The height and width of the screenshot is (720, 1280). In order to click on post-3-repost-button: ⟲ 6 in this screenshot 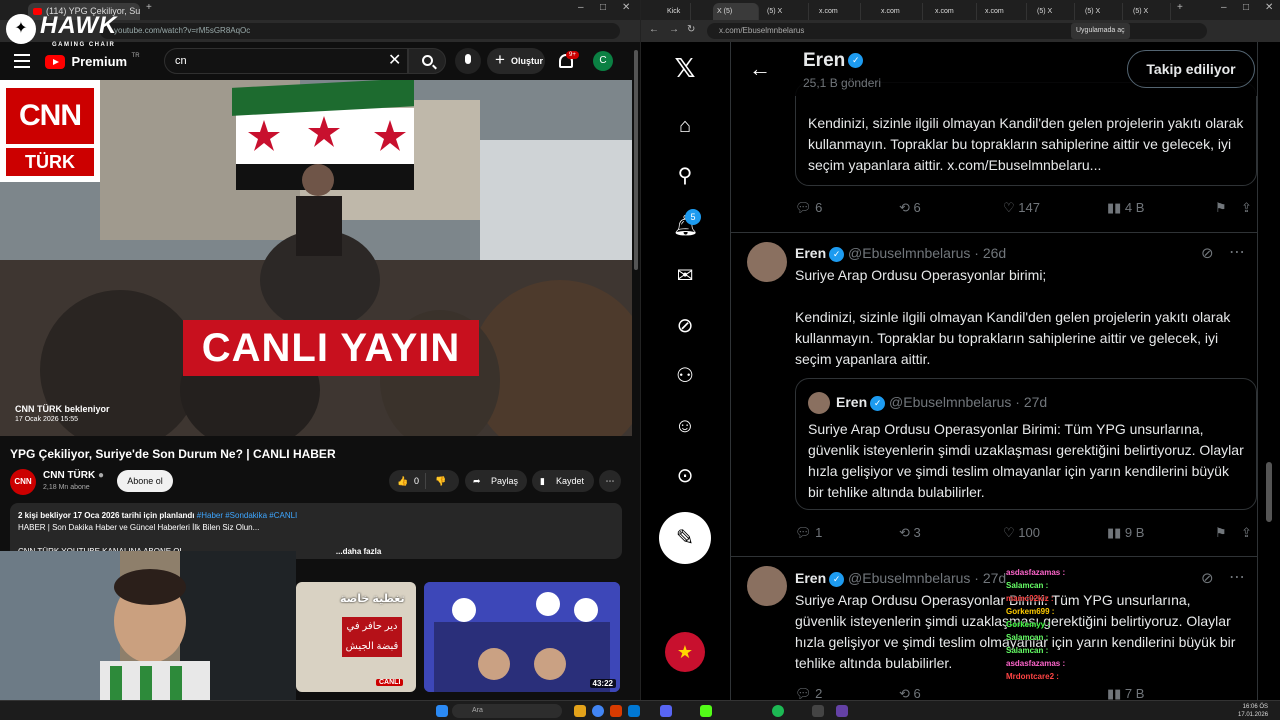, I will do `click(910, 692)`.